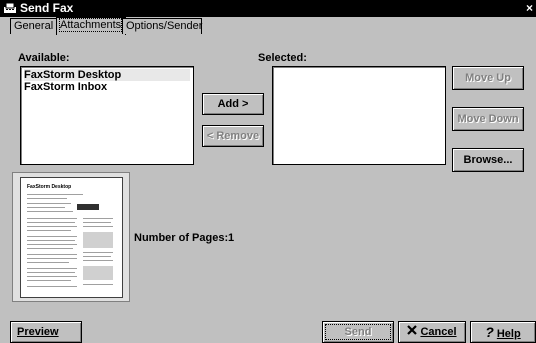  What do you see at coordinates (508, 334) in the screenshot?
I see `help-button-label: Help` at bounding box center [508, 334].